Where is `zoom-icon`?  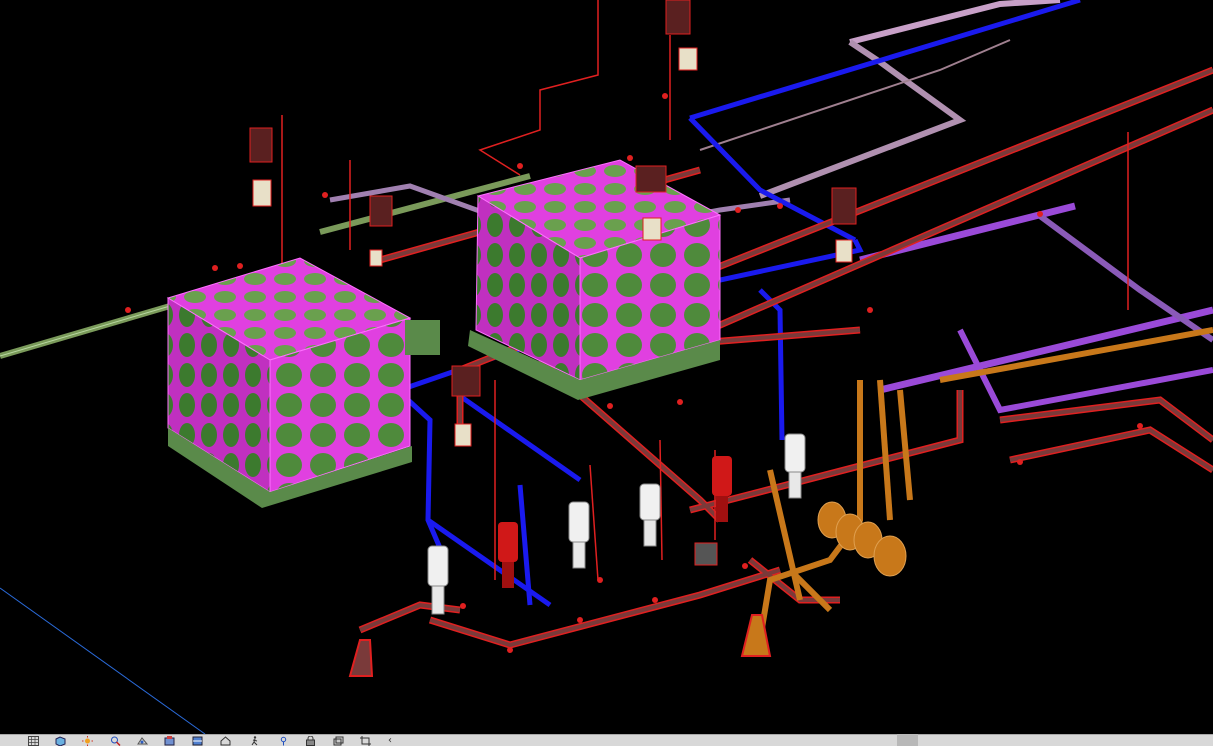
zoom-icon is located at coordinates (115, 741).